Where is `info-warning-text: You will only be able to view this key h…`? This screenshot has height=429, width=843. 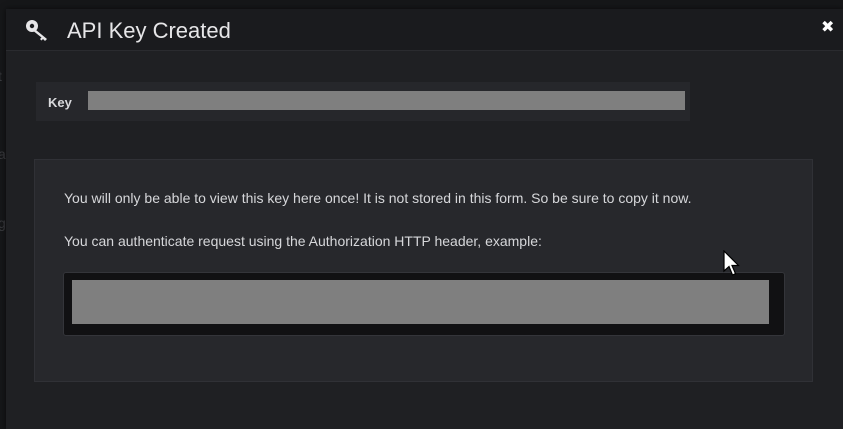
info-warning-text: You will only be able to view this key h… is located at coordinates (378, 198).